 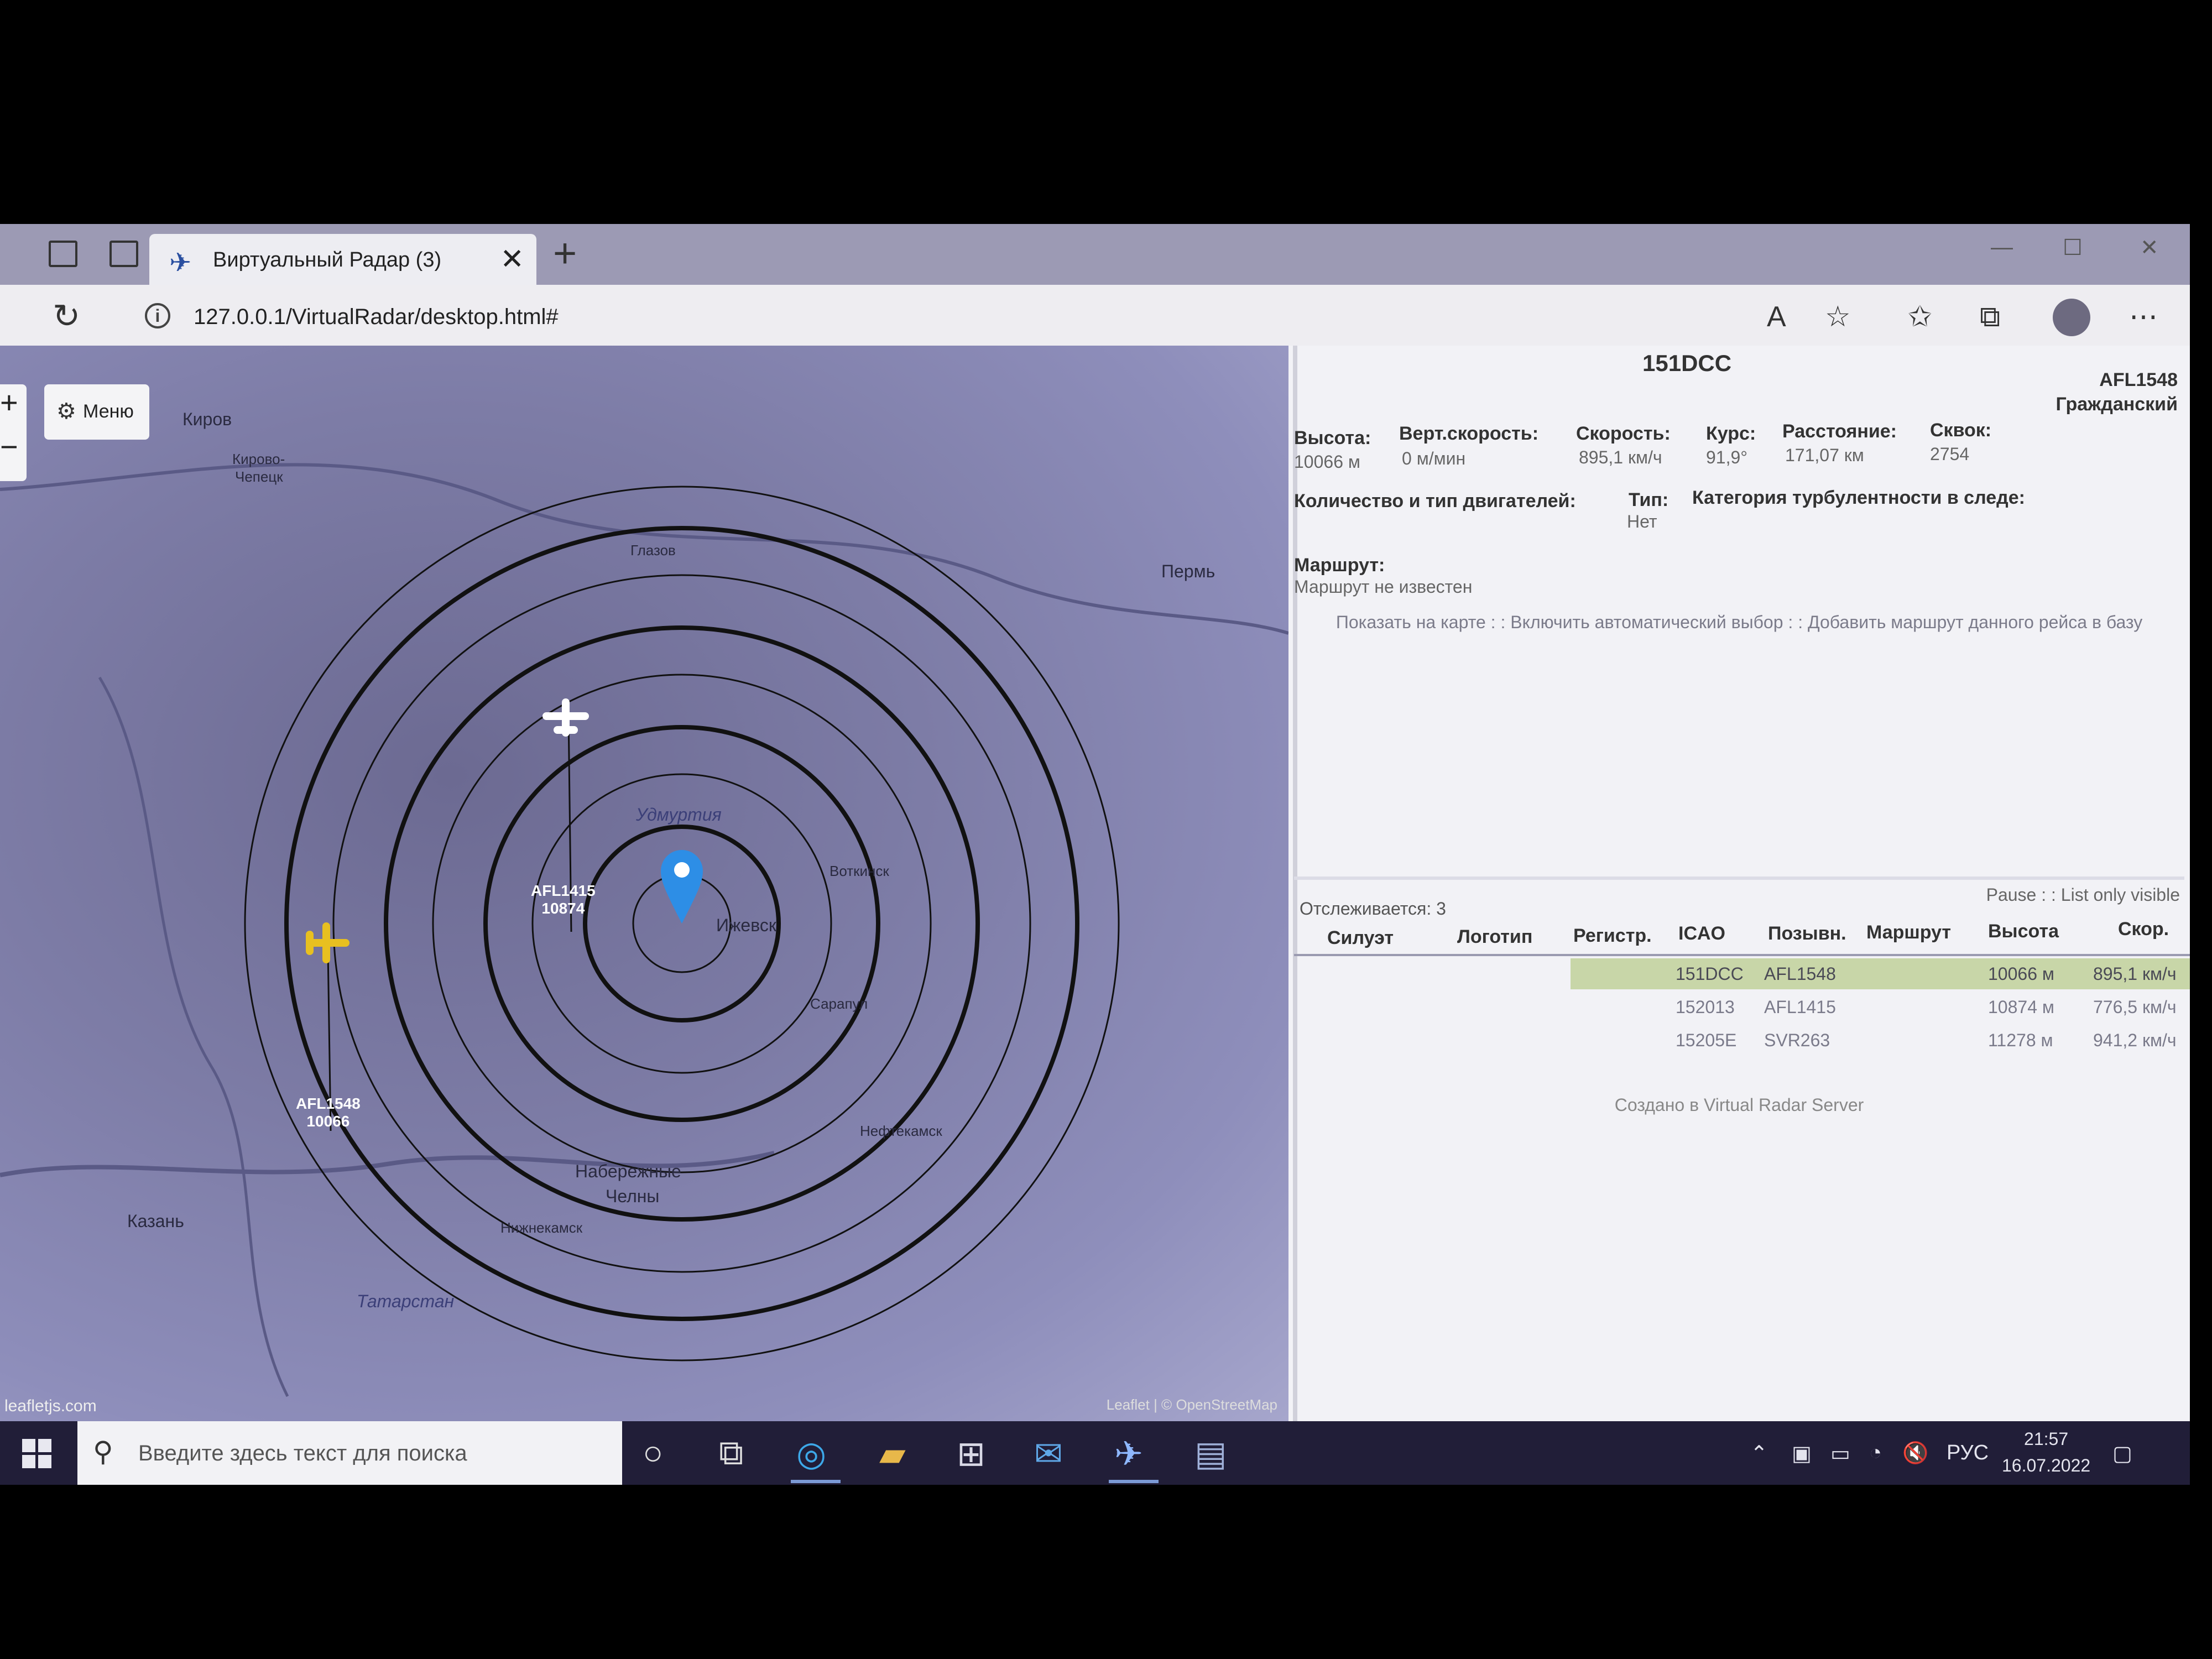 I want to click on city-label: Киров, so click(x=207, y=419).